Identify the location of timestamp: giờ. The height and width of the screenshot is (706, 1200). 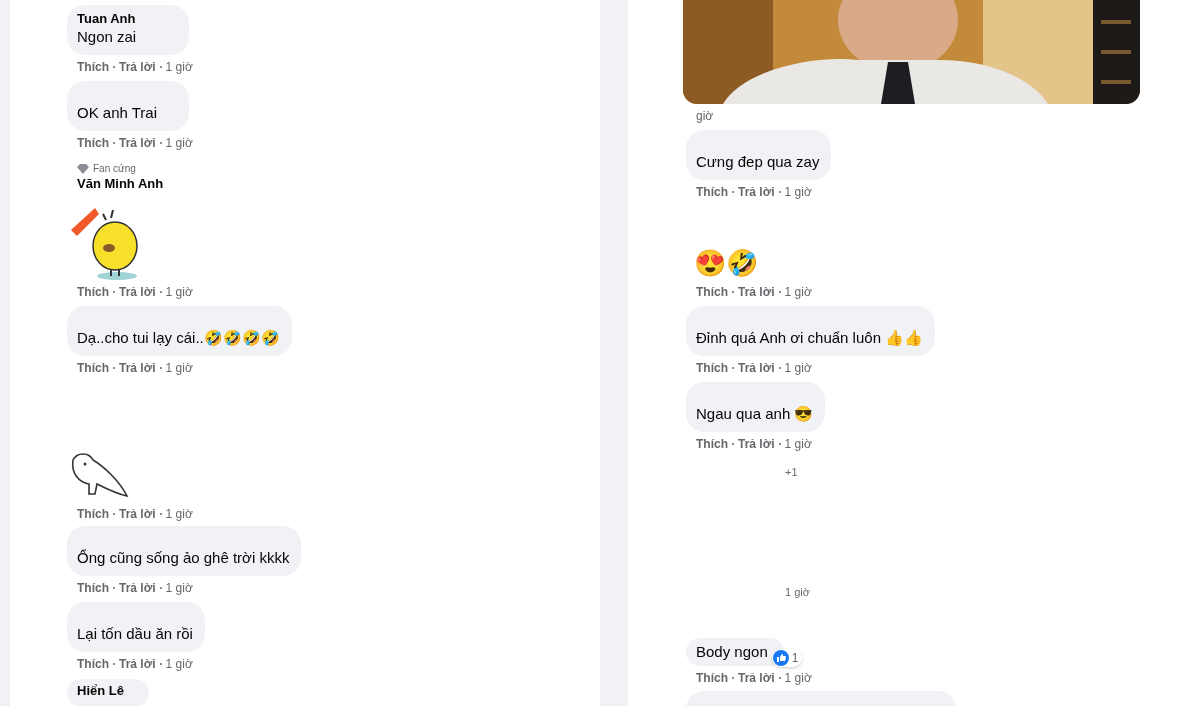
(705, 116).